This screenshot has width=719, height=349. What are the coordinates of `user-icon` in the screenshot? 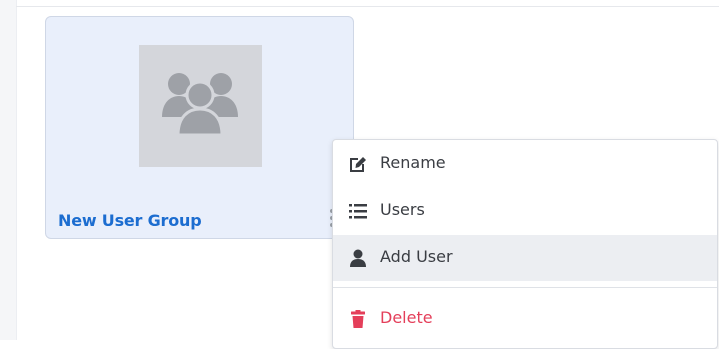 It's located at (358, 258).